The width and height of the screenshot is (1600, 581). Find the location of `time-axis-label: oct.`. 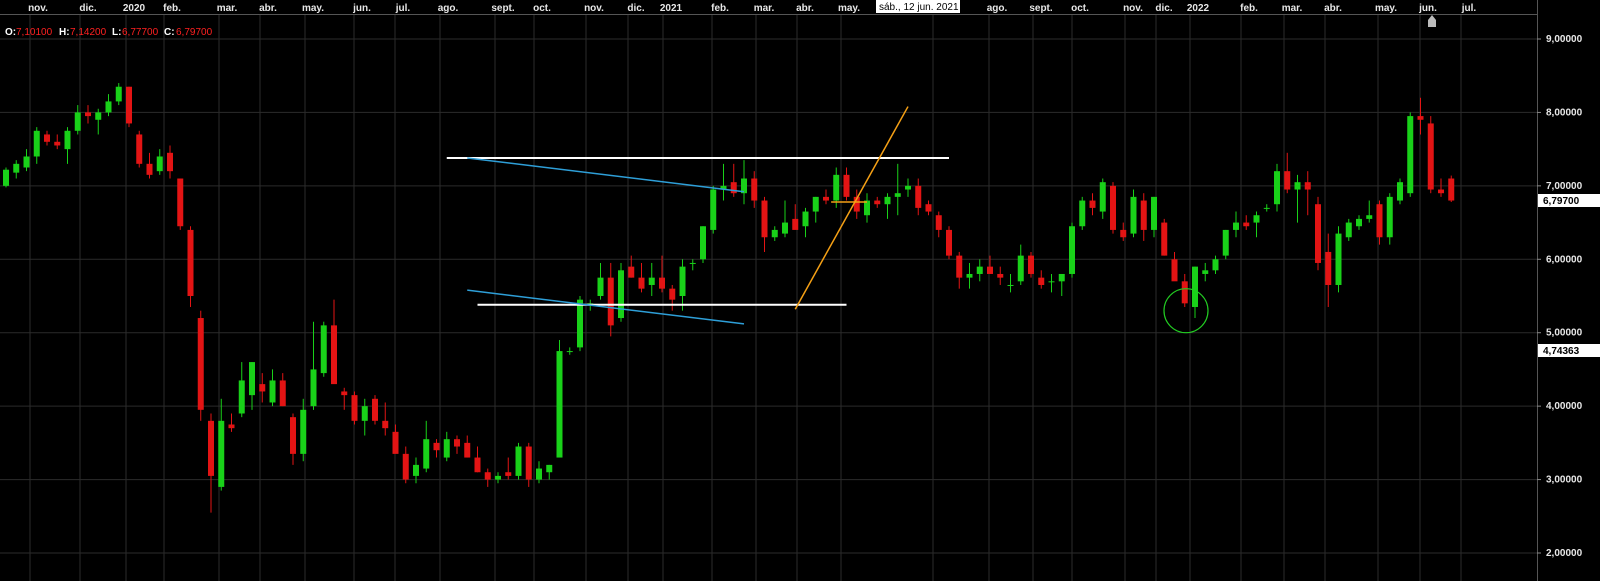

time-axis-label: oct. is located at coordinates (542, 8).